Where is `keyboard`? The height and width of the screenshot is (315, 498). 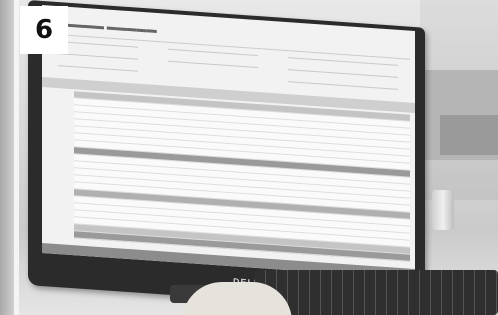
keyboard is located at coordinates (376, 292).